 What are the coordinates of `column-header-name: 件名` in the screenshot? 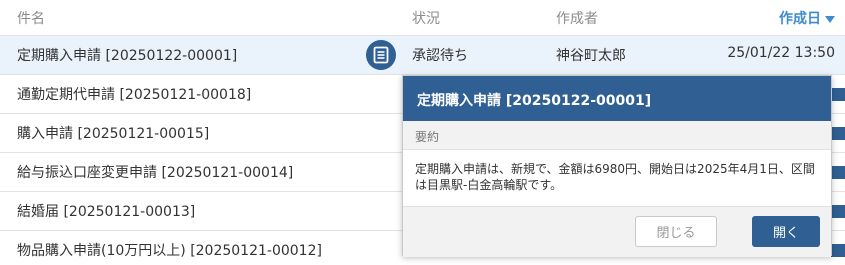 It's located at (31, 18).